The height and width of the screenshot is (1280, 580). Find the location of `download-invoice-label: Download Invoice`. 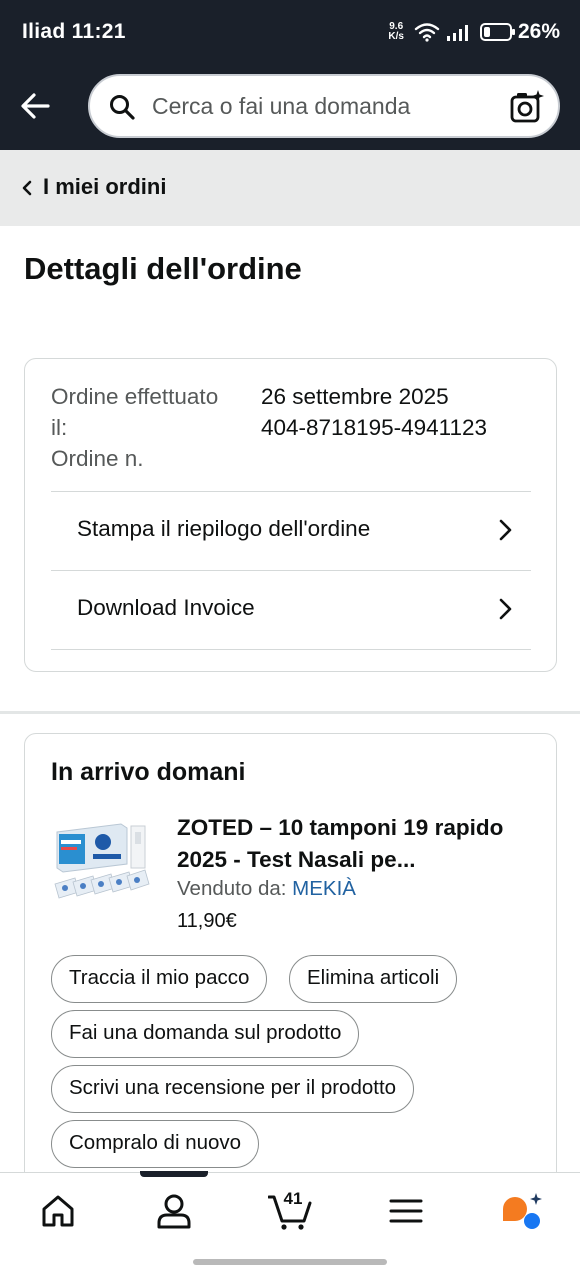

download-invoice-label: Download Invoice is located at coordinates (166, 607).